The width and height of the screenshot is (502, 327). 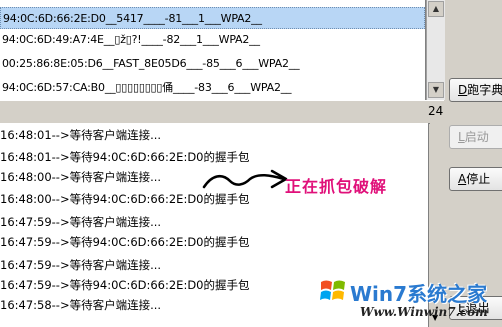 What do you see at coordinates (463, 90) in the screenshot?
I see `hotkey-d: D` at bounding box center [463, 90].